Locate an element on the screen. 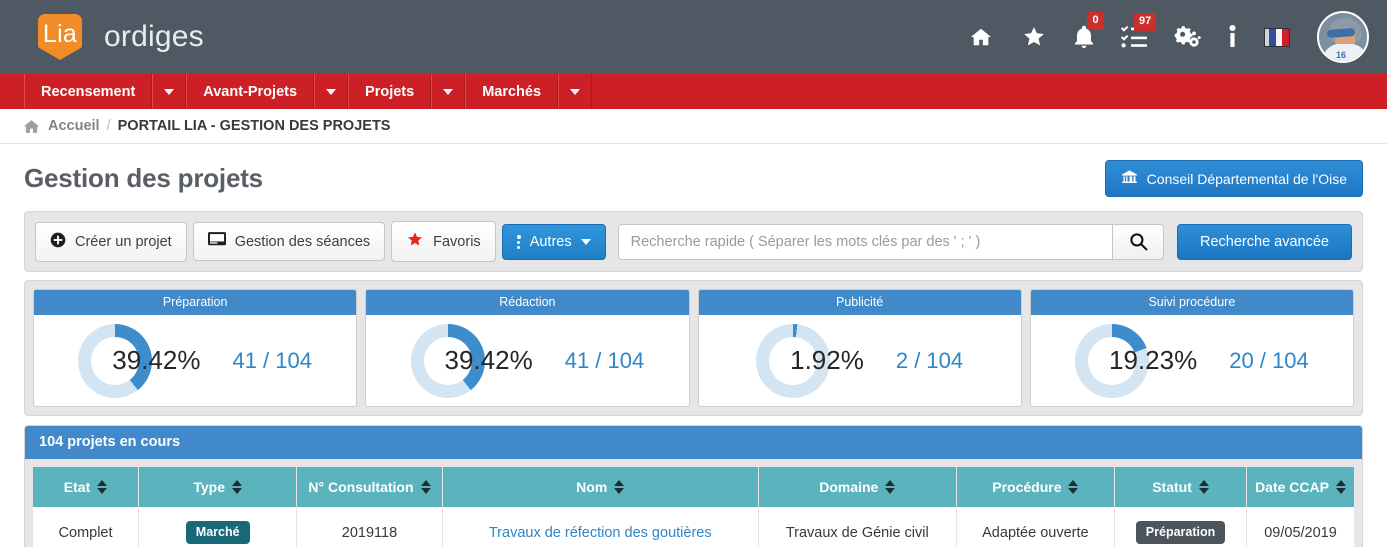  column-label: Etat is located at coordinates (77, 487).